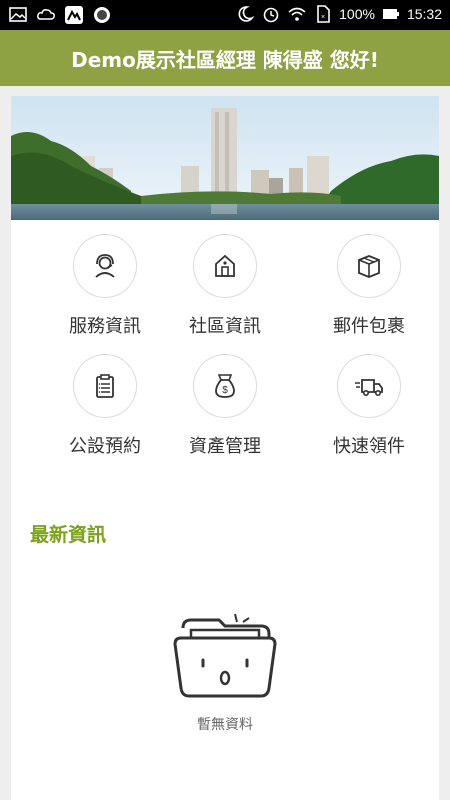 The image size is (450, 800). I want to click on quick-pickup-icon-circle, so click(369, 386).